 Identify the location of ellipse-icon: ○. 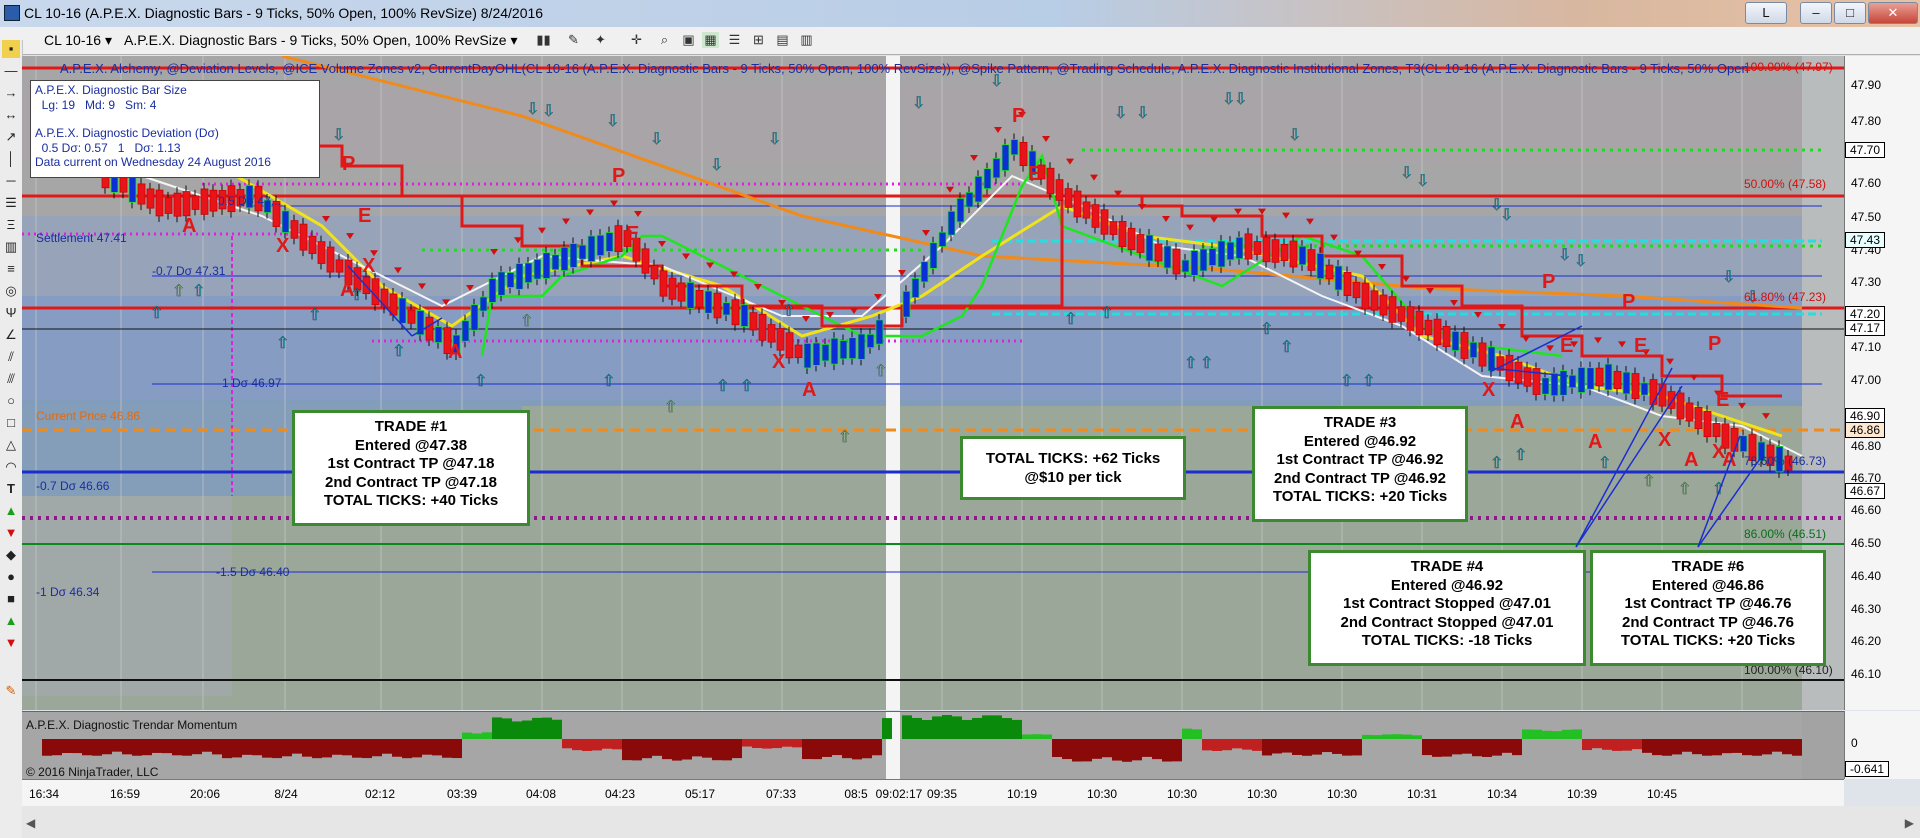
(11, 401).